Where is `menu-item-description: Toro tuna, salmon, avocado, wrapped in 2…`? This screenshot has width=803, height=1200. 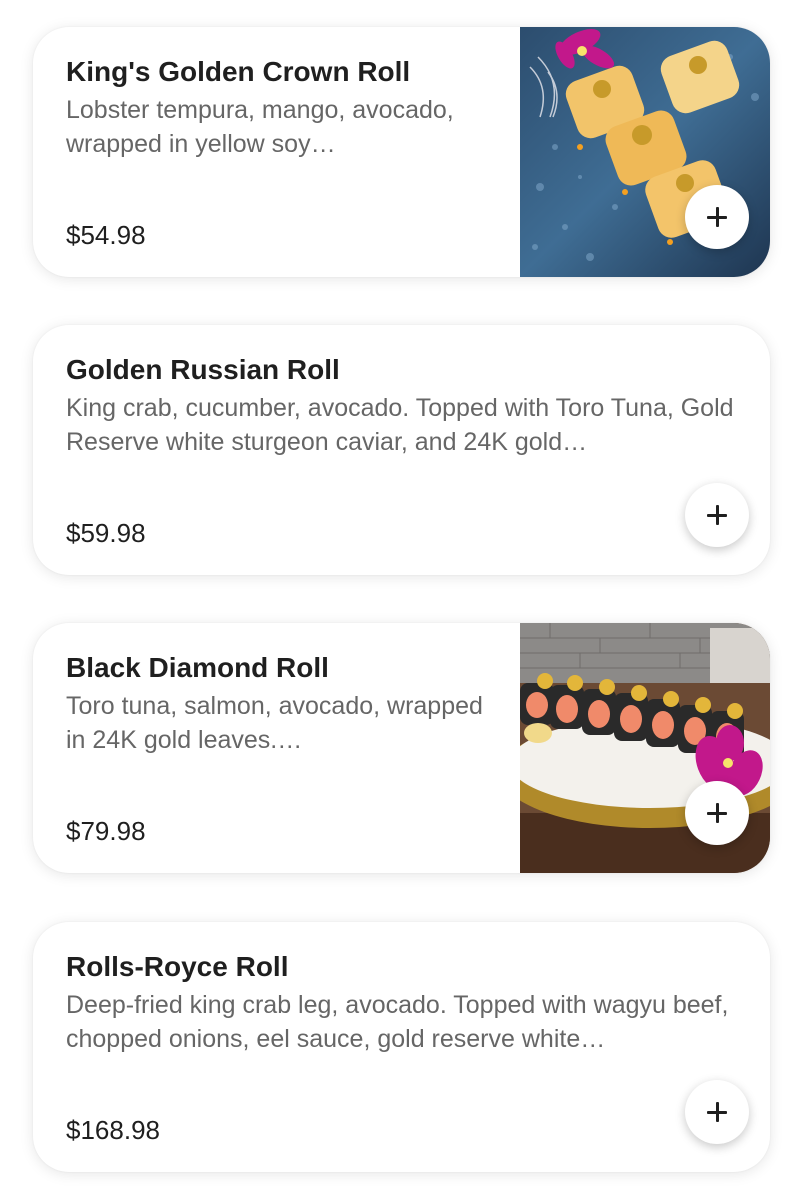 menu-item-description: Toro tuna, salmon, avocado, wrapped in 2… is located at coordinates (274, 723).